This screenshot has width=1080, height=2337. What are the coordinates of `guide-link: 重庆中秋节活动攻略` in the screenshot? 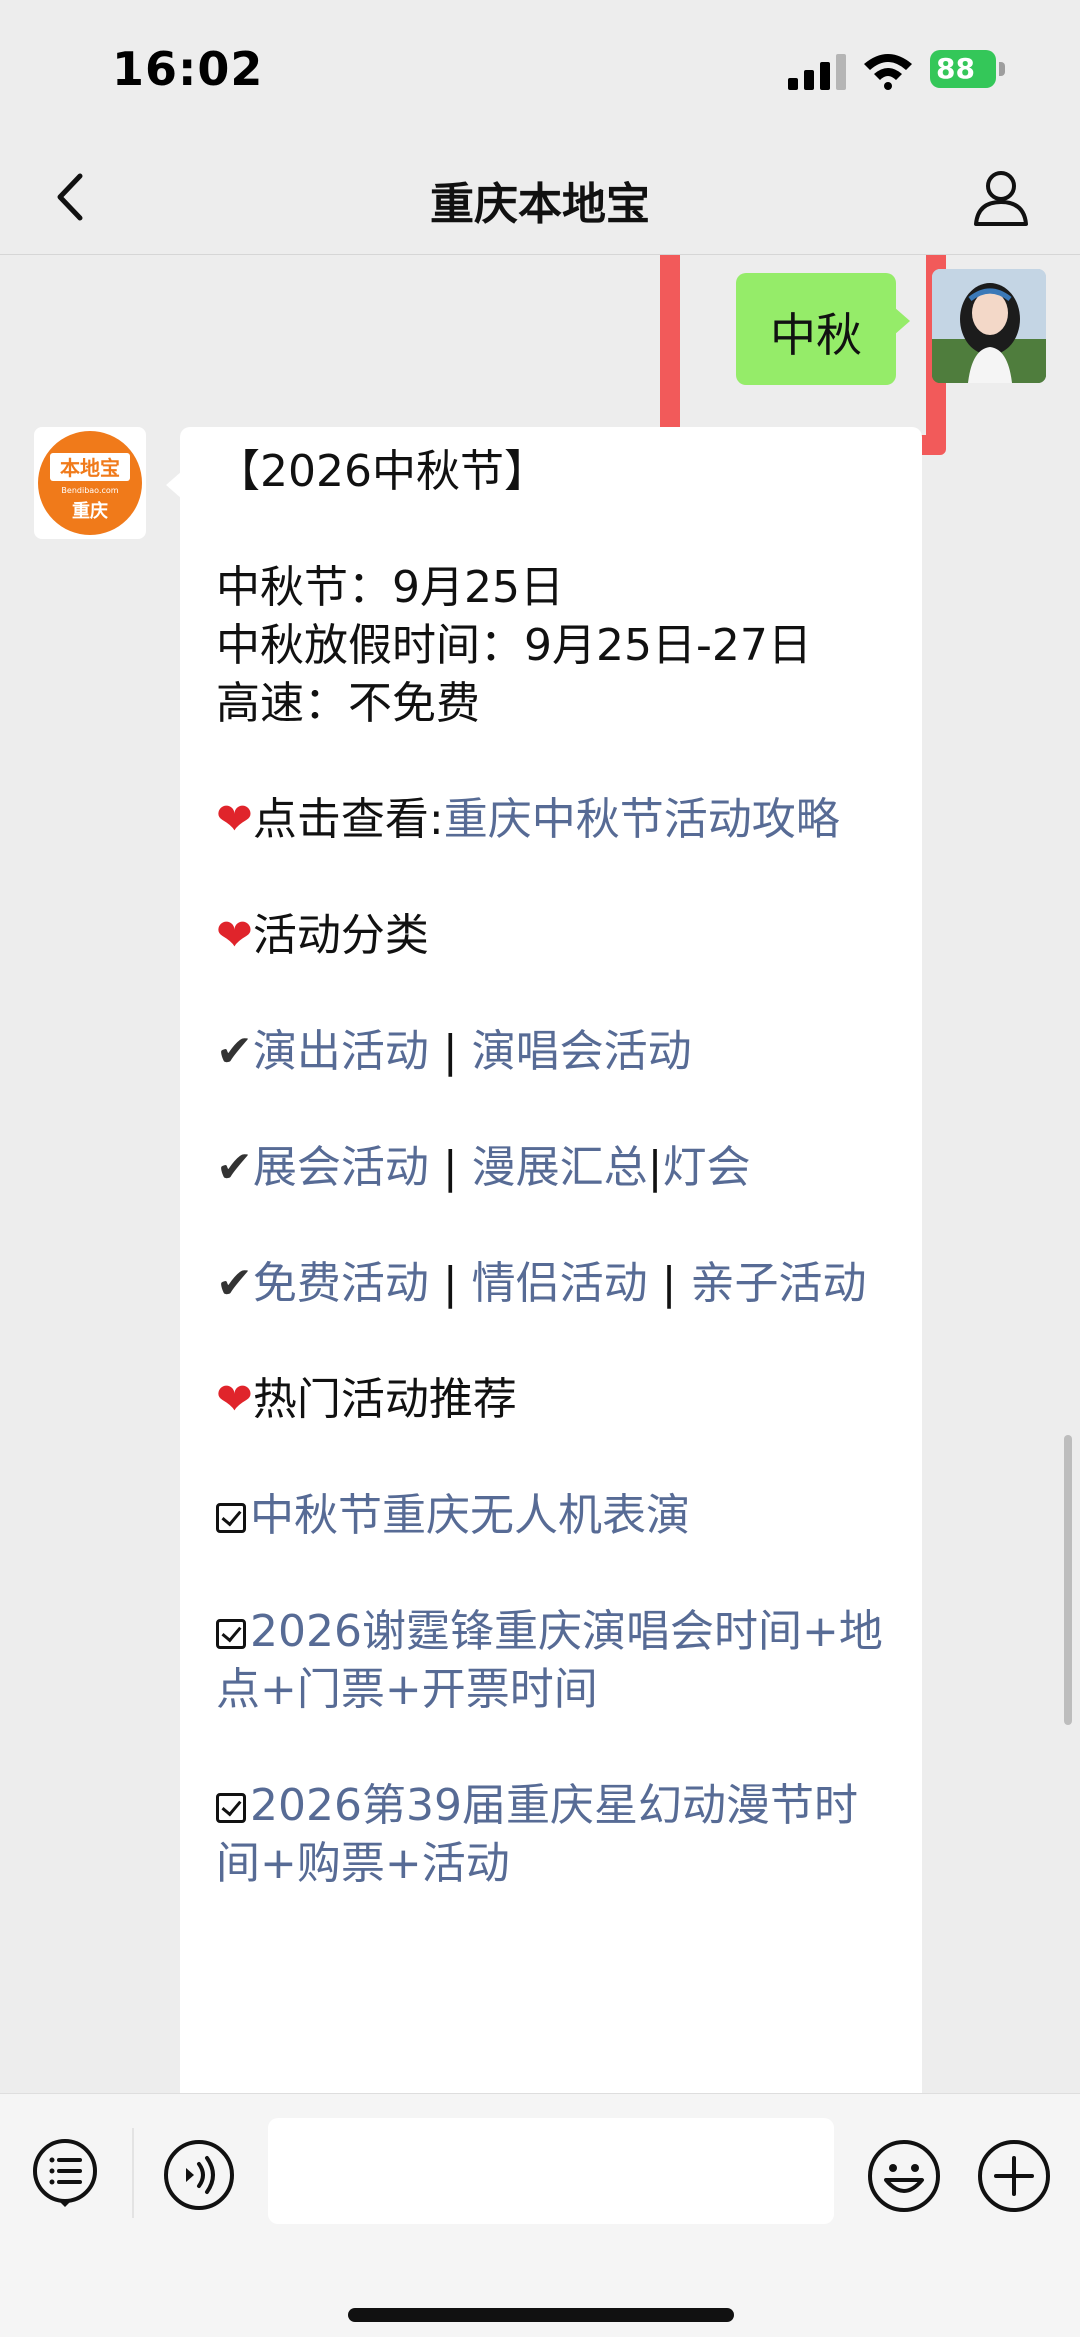 It's located at (642, 819).